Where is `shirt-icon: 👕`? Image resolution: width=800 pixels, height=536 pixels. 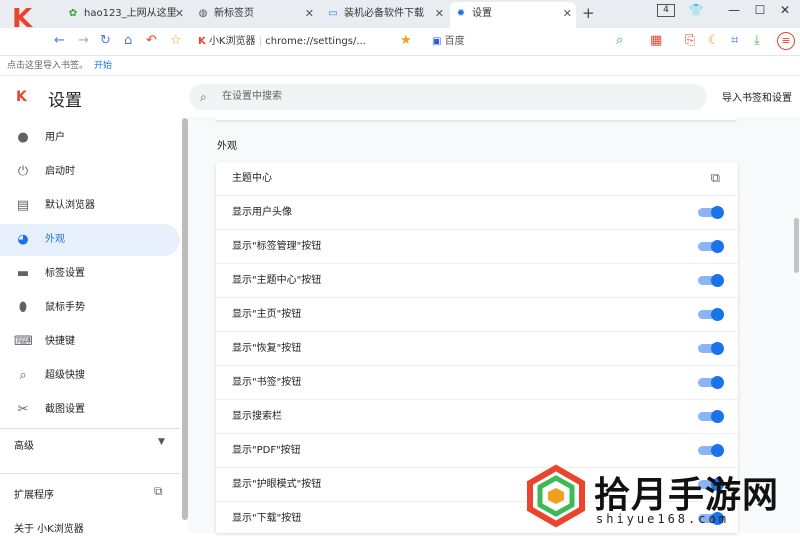 shirt-icon: 👕 is located at coordinates (696, 10).